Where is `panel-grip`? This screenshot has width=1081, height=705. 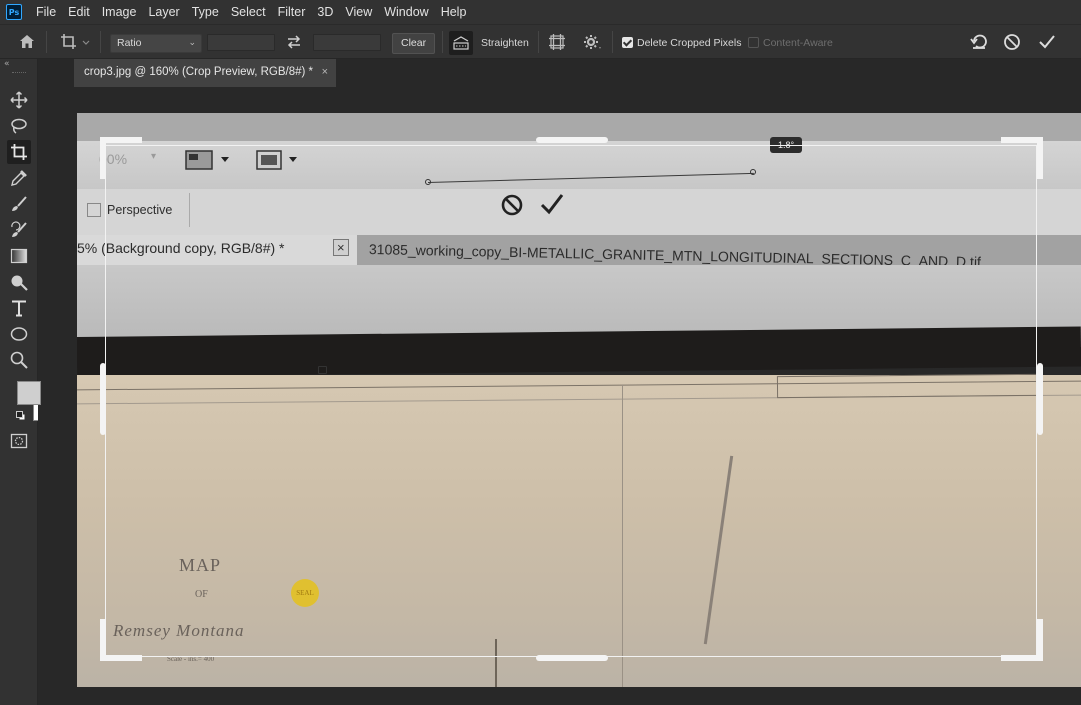
panel-grip is located at coordinates (19, 73).